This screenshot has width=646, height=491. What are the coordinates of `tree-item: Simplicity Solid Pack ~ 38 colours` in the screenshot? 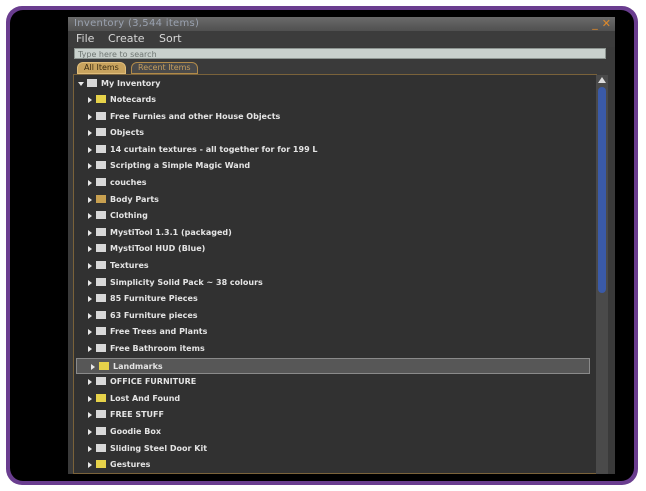 It's located at (334, 283).